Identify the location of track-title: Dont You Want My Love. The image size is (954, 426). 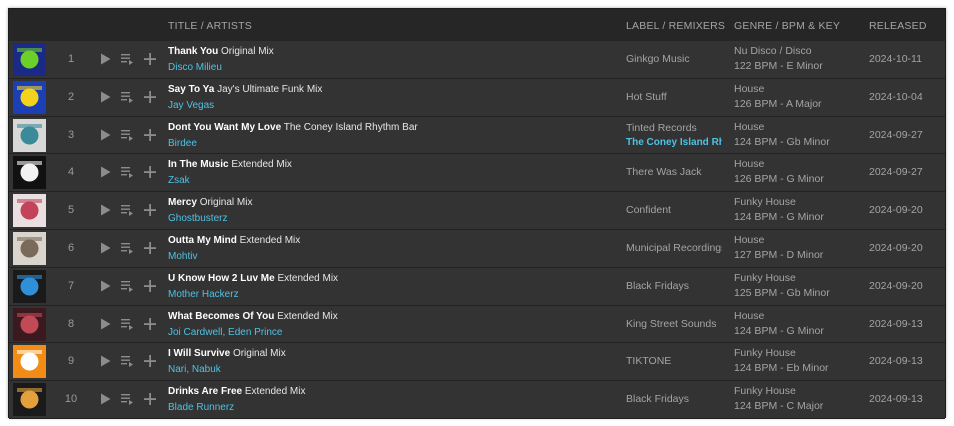
(224, 127).